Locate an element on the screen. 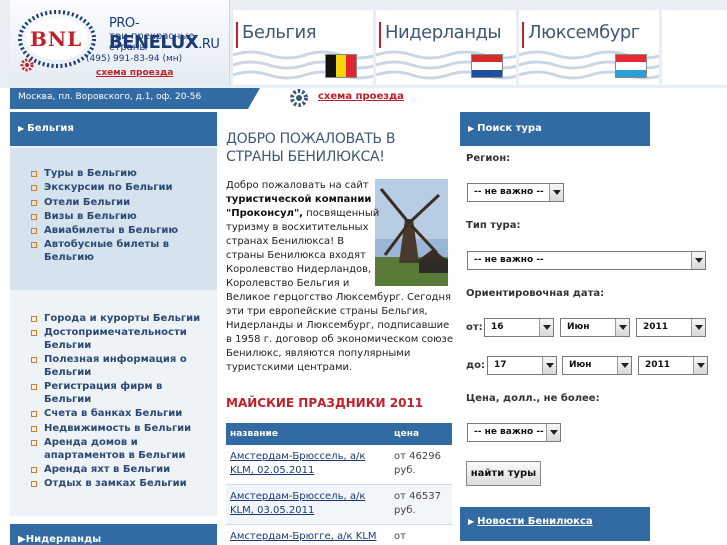 The width and height of the screenshot is (727, 545). from-month-value: Июн is located at coordinates (578, 327).